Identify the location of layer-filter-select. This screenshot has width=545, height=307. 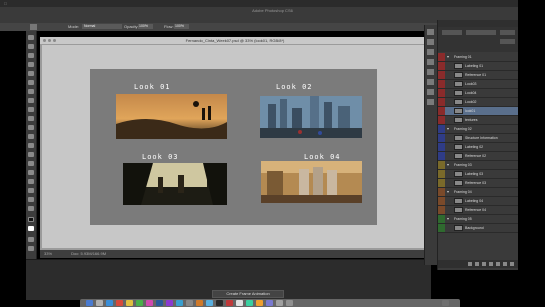
(452, 32).